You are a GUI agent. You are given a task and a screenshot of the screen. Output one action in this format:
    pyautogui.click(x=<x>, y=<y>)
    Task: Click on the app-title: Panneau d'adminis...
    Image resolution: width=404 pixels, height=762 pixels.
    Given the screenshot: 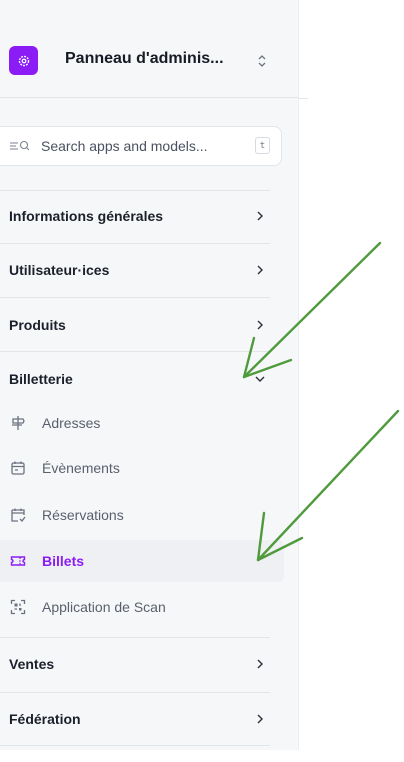 What is the action you would take?
    pyautogui.click(x=144, y=58)
    